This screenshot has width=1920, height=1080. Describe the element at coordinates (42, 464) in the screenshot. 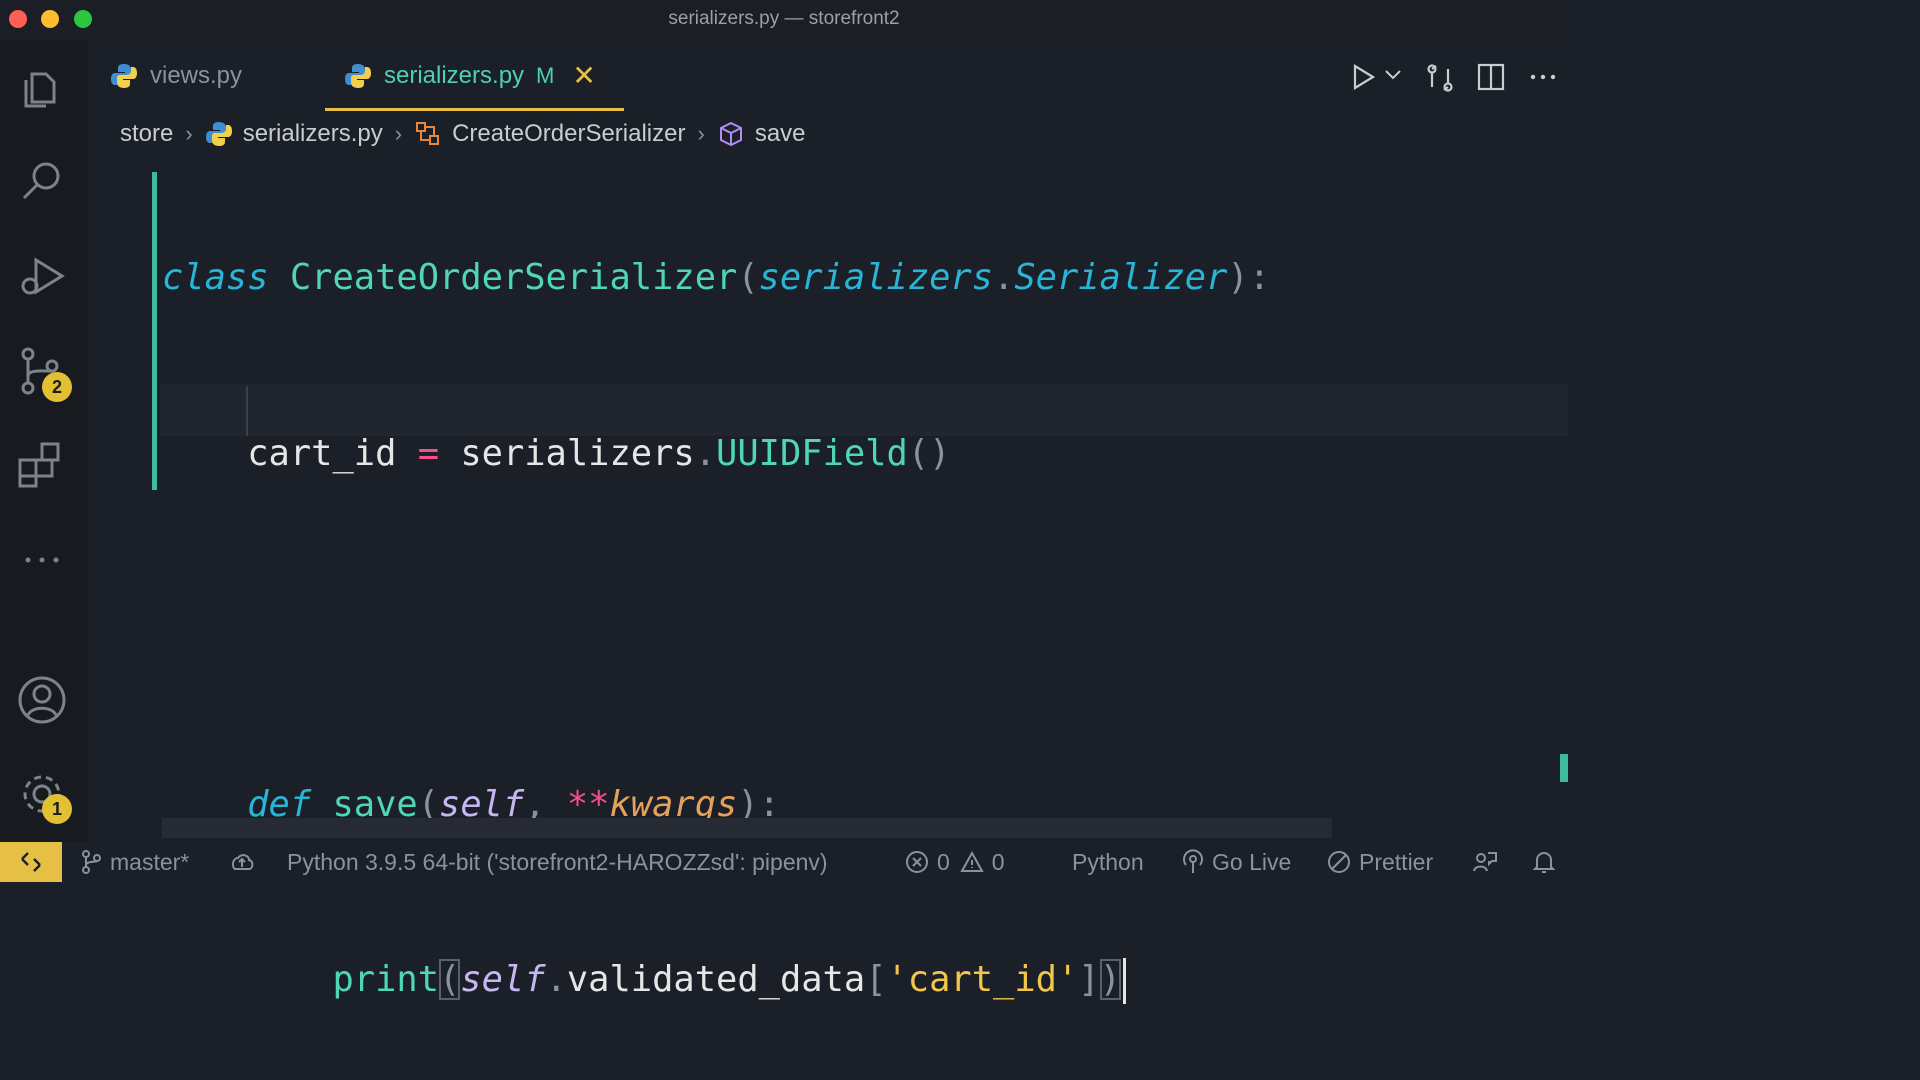

I see `extensions-icon` at that location.